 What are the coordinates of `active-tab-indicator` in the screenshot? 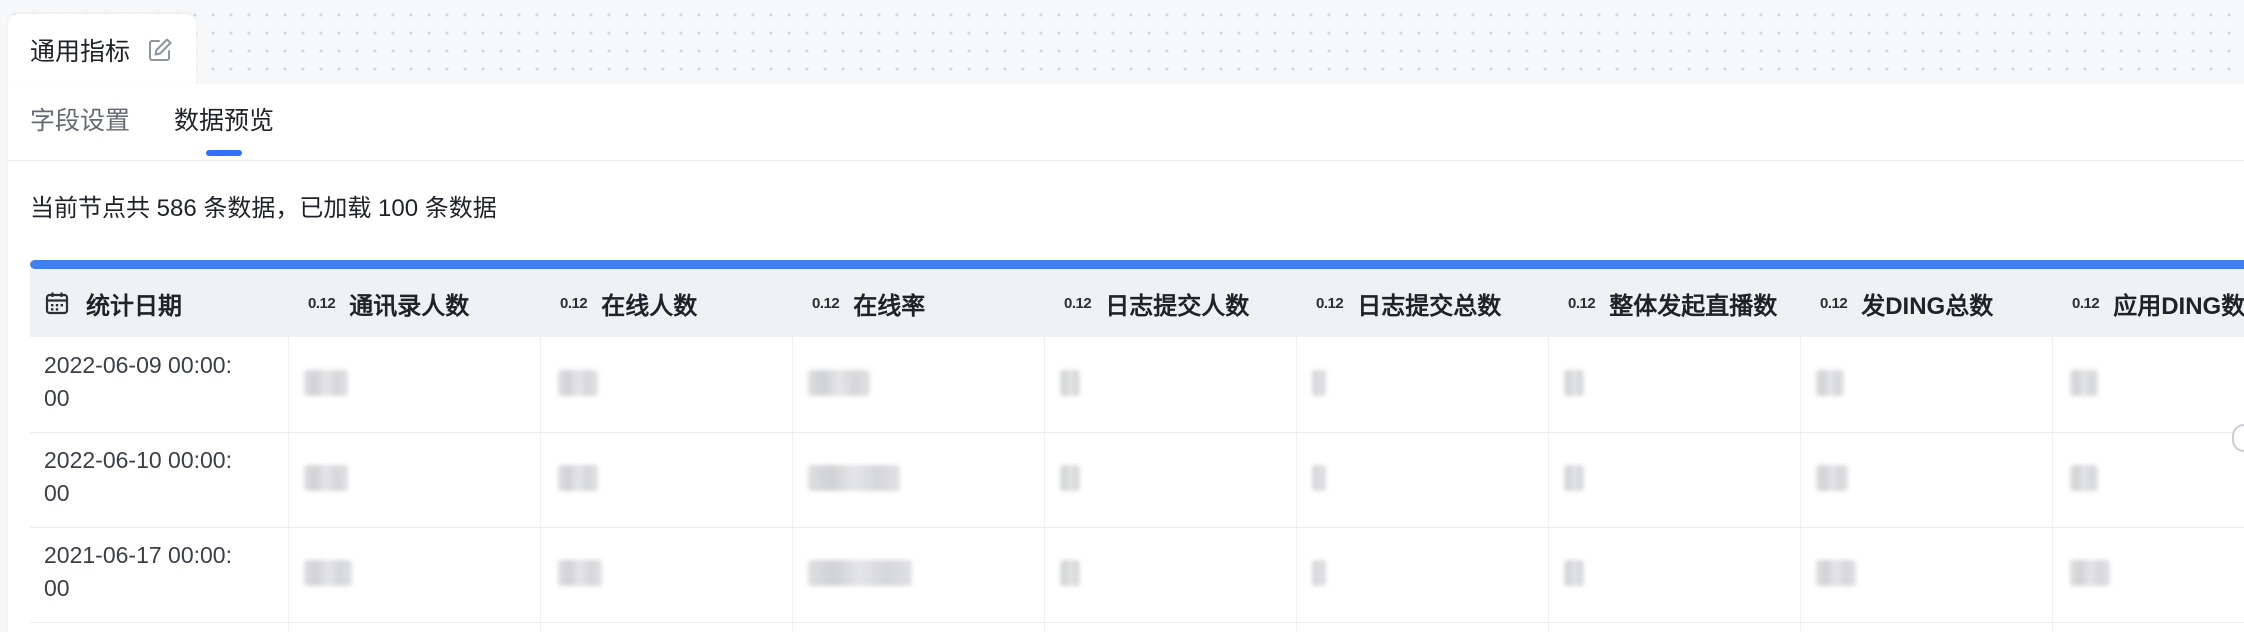 It's located at (224, 153).